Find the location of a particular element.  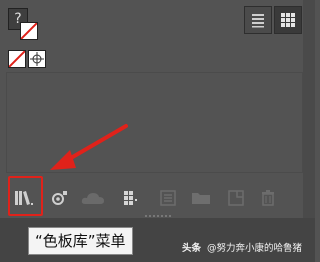

watermark: 头条 @努力奔小康的哈鲁猪 is located at coordinates (242, 249).